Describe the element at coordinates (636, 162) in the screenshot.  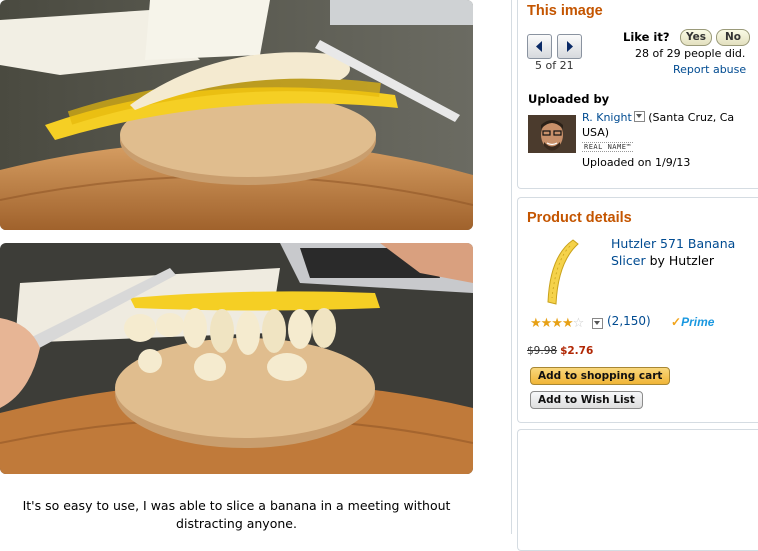
I see `upload-date: Uploaded on 1/9/13` at that location.